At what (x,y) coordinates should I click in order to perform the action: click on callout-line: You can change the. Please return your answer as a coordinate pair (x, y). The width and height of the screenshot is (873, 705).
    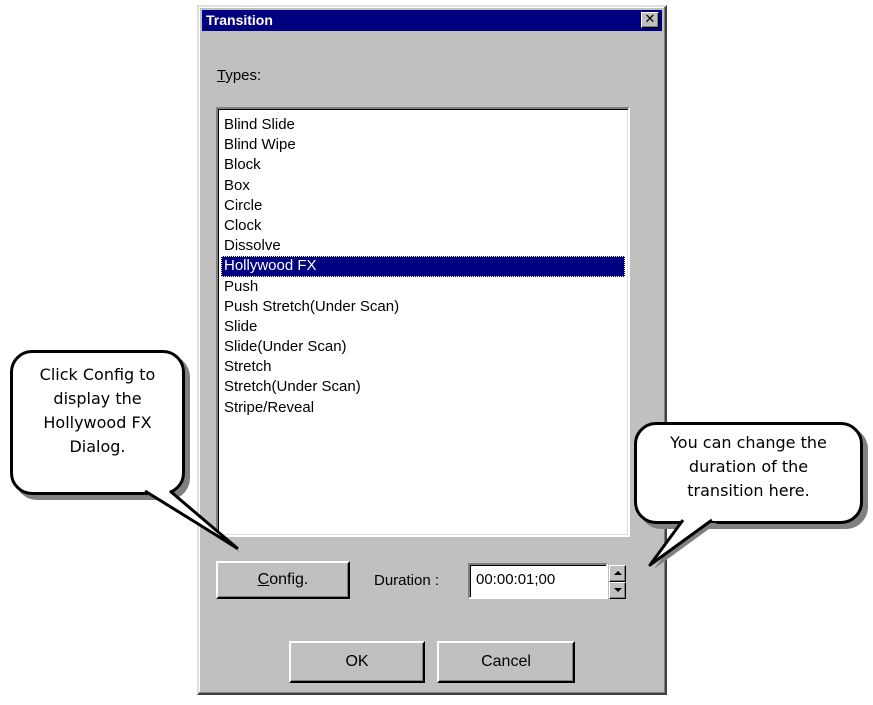
    Looking at the image, I should click on (748, 442).